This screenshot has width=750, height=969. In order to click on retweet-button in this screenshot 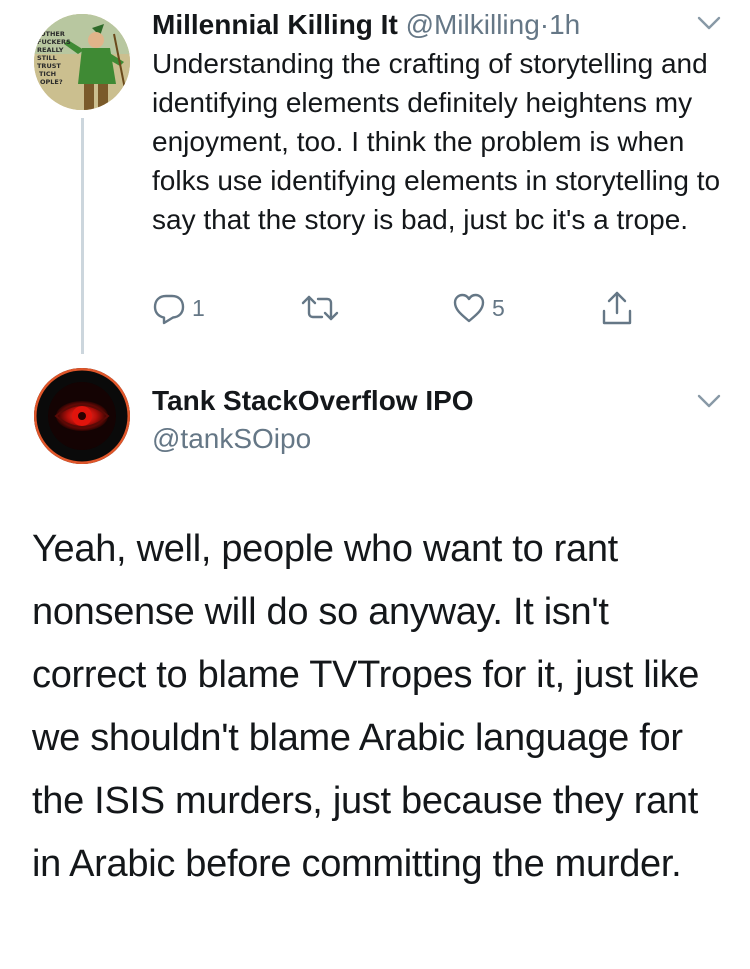, I will do `click(320, 308)`.